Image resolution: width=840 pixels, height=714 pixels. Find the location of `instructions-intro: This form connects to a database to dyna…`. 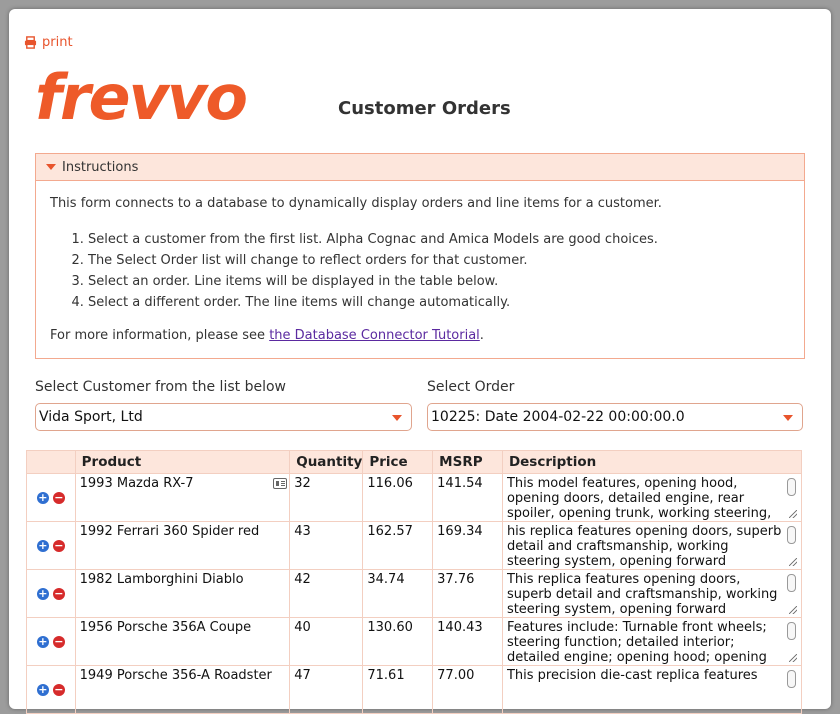

instructions-intro: This form connects to a database to dyna… is located at coordinates (356, 203).